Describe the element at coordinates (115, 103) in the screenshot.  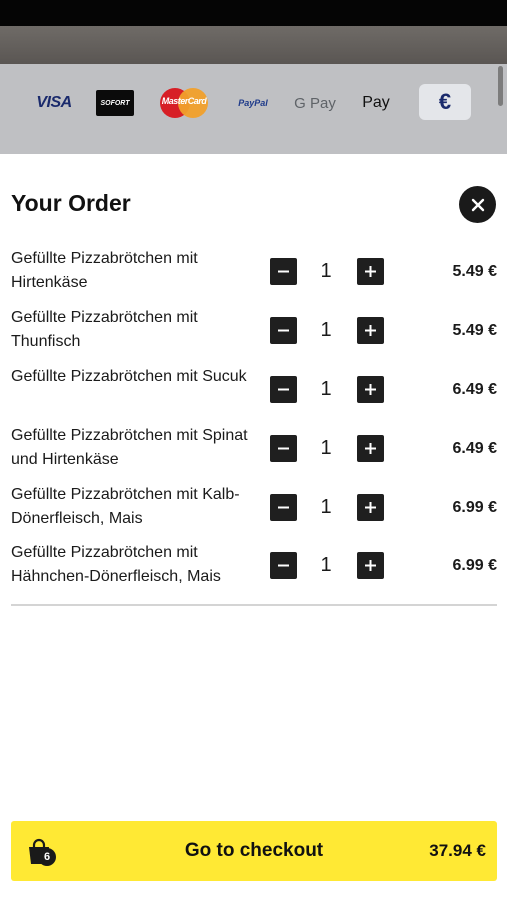
I see `sofort-logo: SOFORT` at that location.